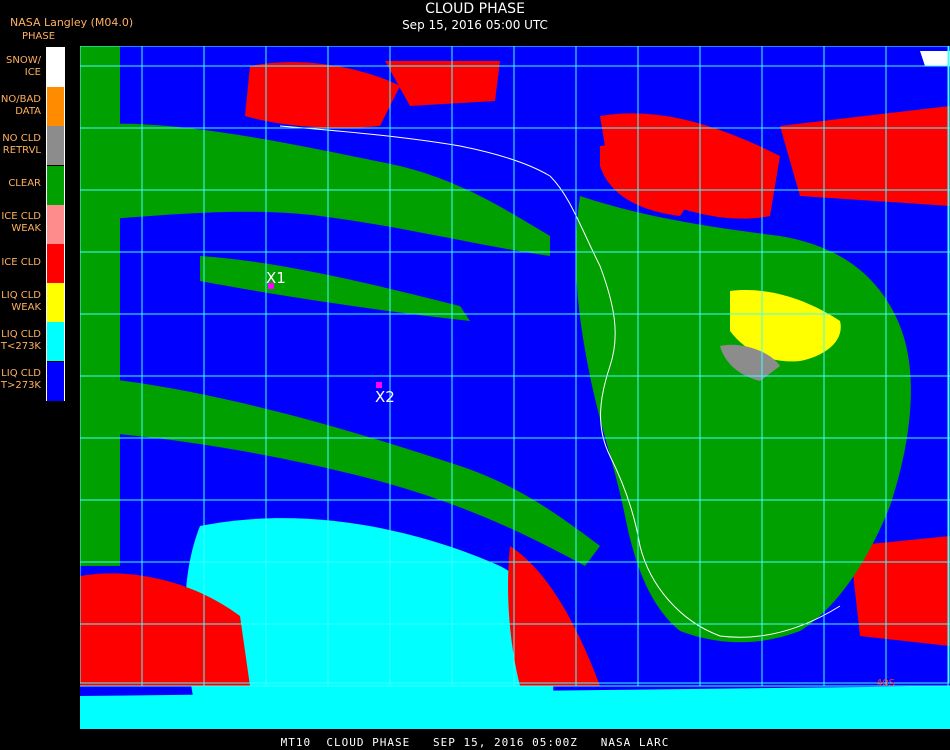  Describe the element at coordinates (20, 380) in the screenshot. I see `legend-label-8: LIQ CLD T>273K` at that location.